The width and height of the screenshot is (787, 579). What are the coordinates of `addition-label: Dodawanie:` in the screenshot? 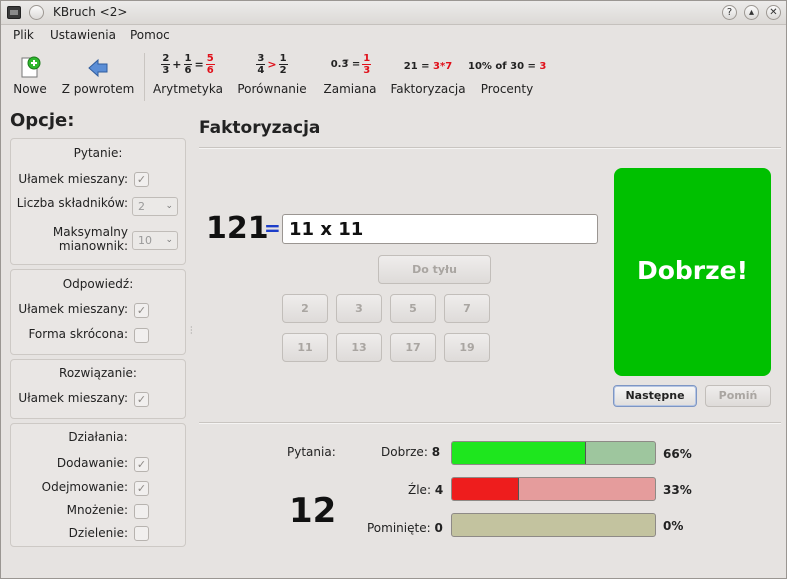 It's located at (92, 463).